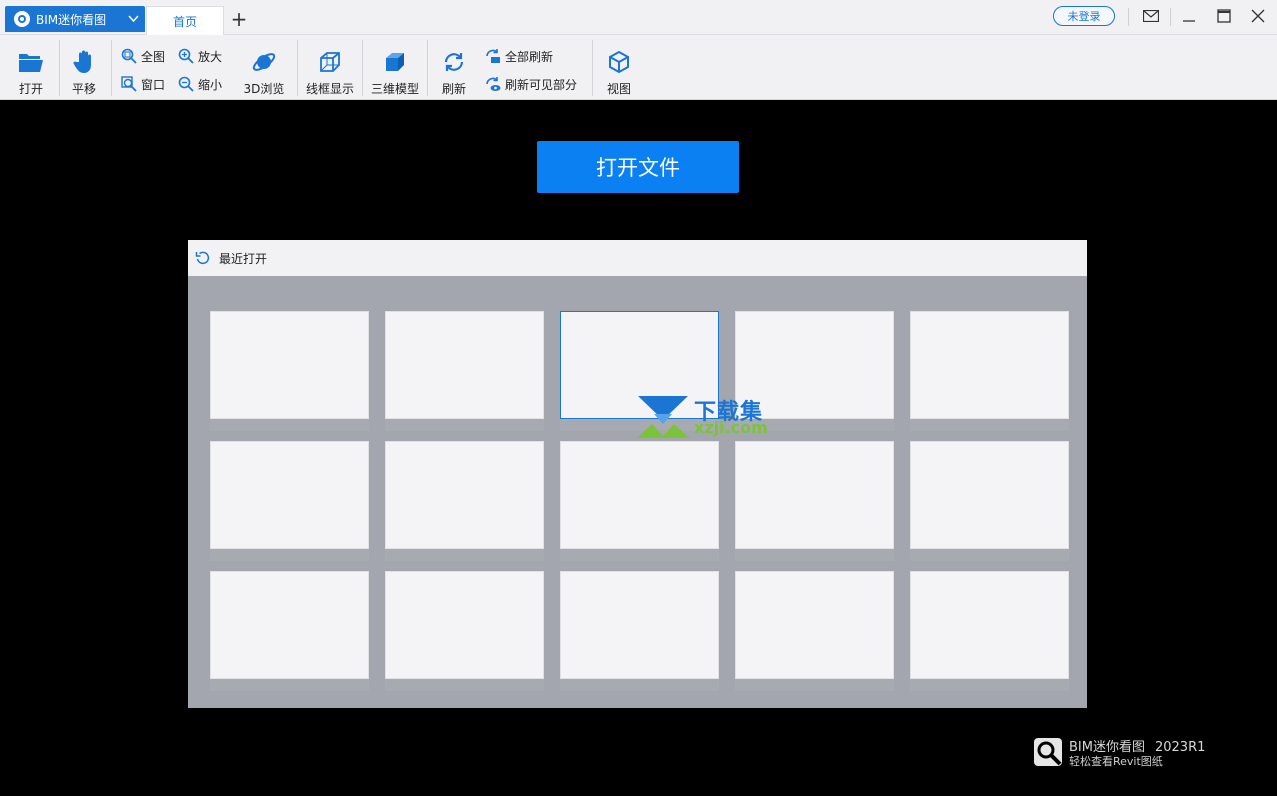 The width and height of the screenshot is (1277, 796). I want to click on recent-title: 最近打开, so click(243, 258).